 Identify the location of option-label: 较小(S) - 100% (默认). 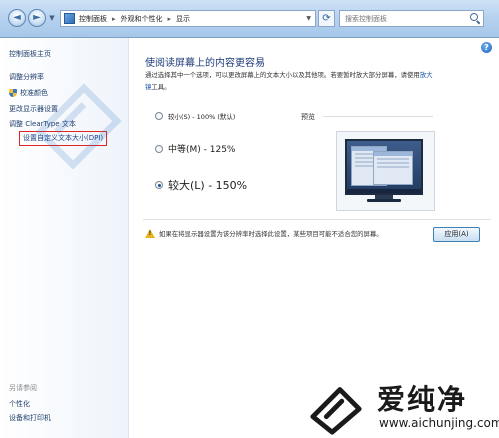
(202, 117).